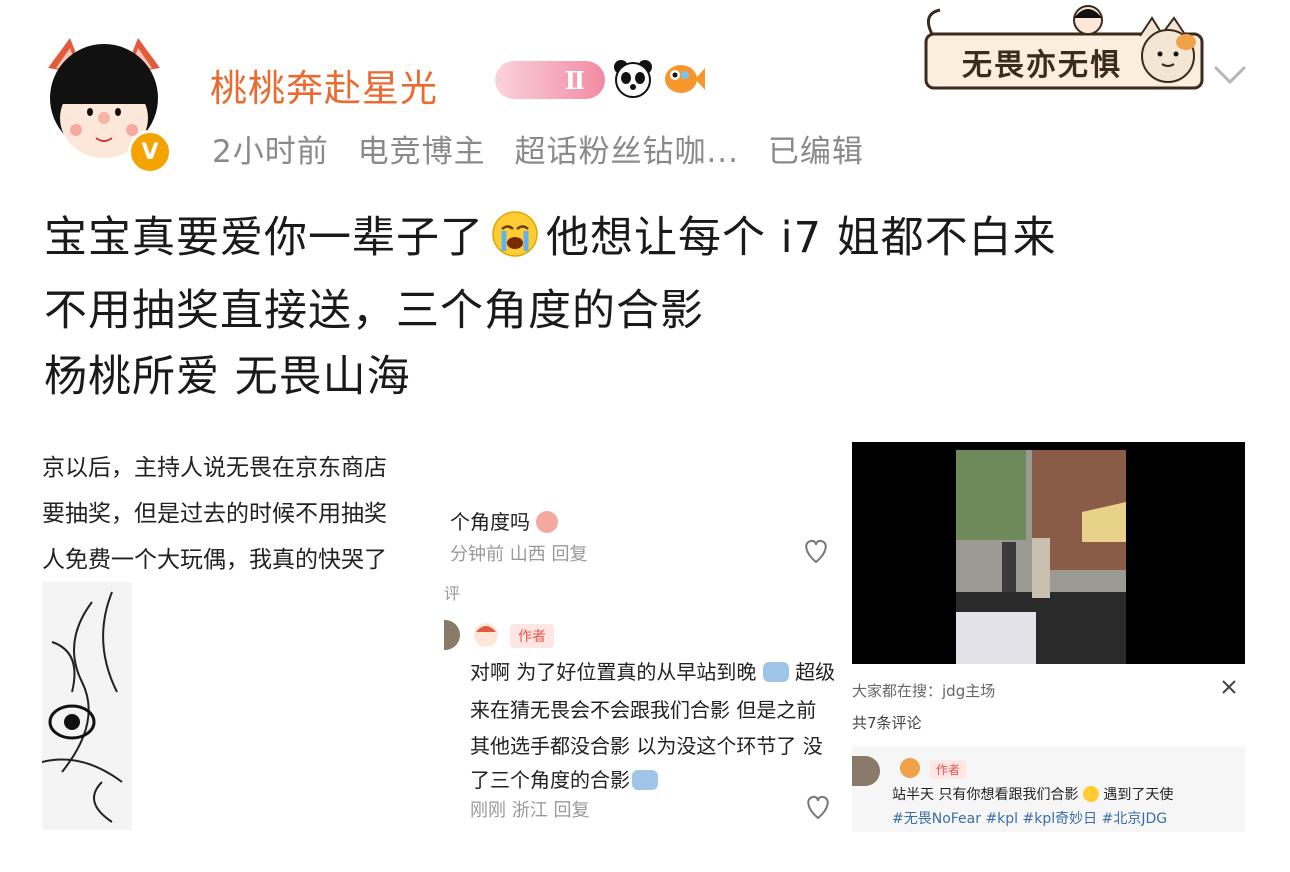 Image resolution: width=1290 pixels, height=872 pixels. I want to click on verified-badge-icon: V, so click(150, 152).